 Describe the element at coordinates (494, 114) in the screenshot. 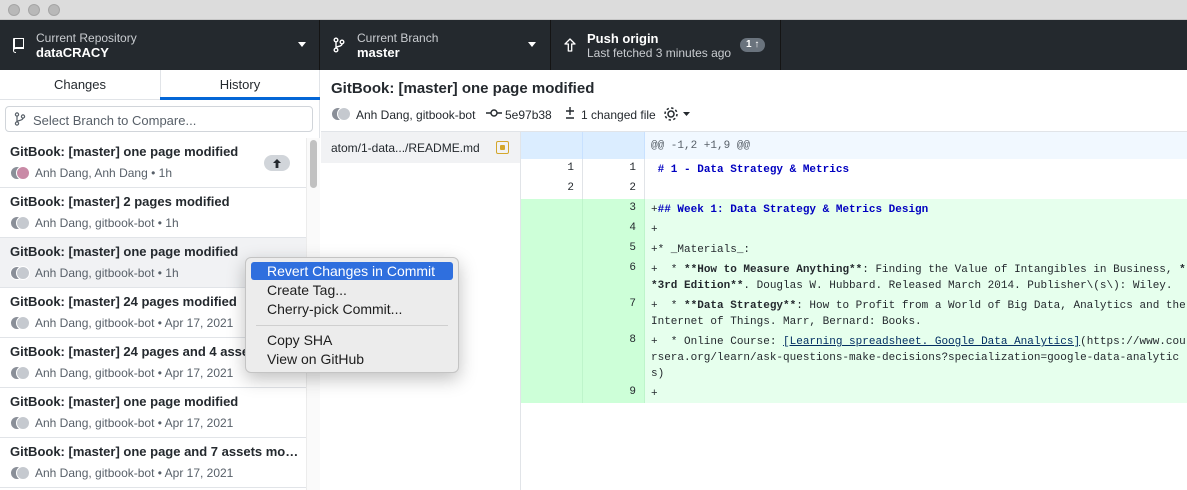

I see `commit-icon` at that location.